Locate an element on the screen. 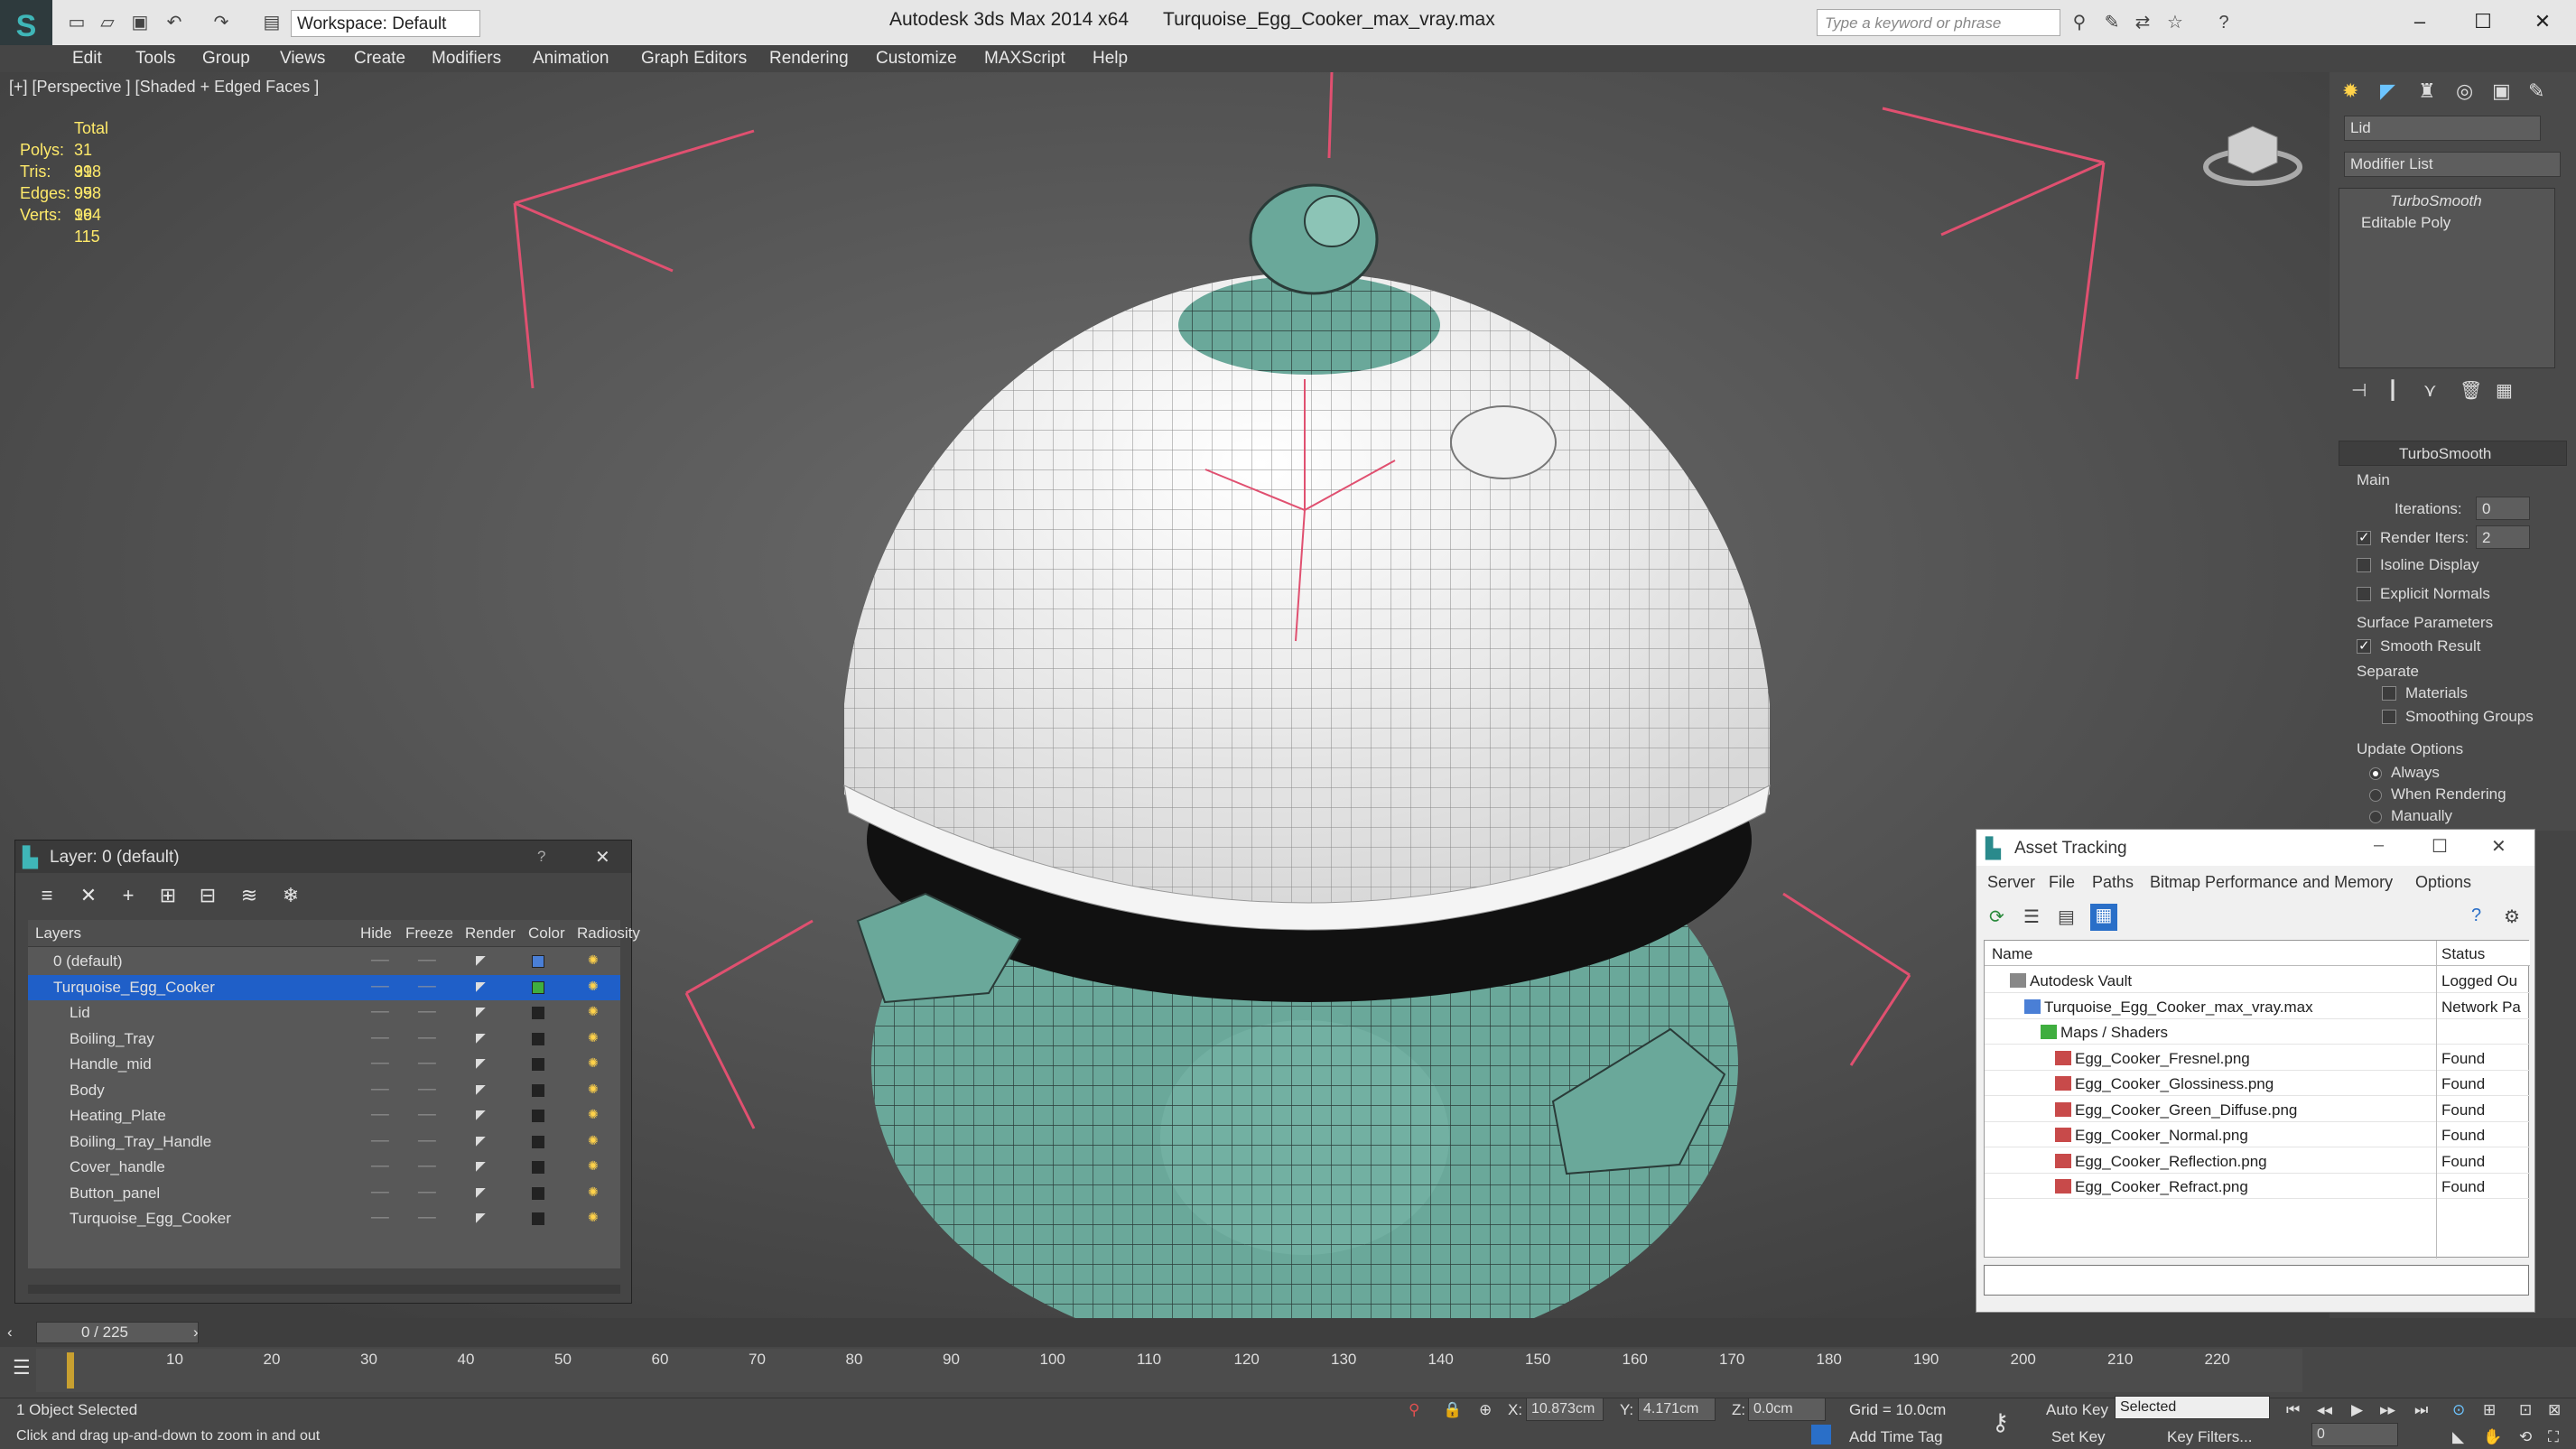 Image resolution: width=2576 pixels, height=1449 pixels. col-hide: Hide is located at coordinates (376, 933).